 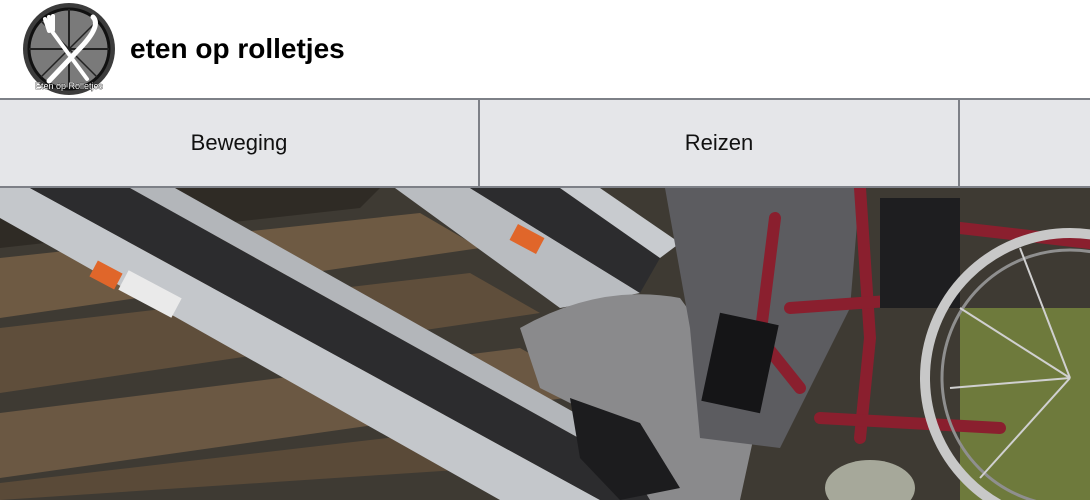 I want to click on nav-item-beweging: Beweging, so click(x=239, y=143).